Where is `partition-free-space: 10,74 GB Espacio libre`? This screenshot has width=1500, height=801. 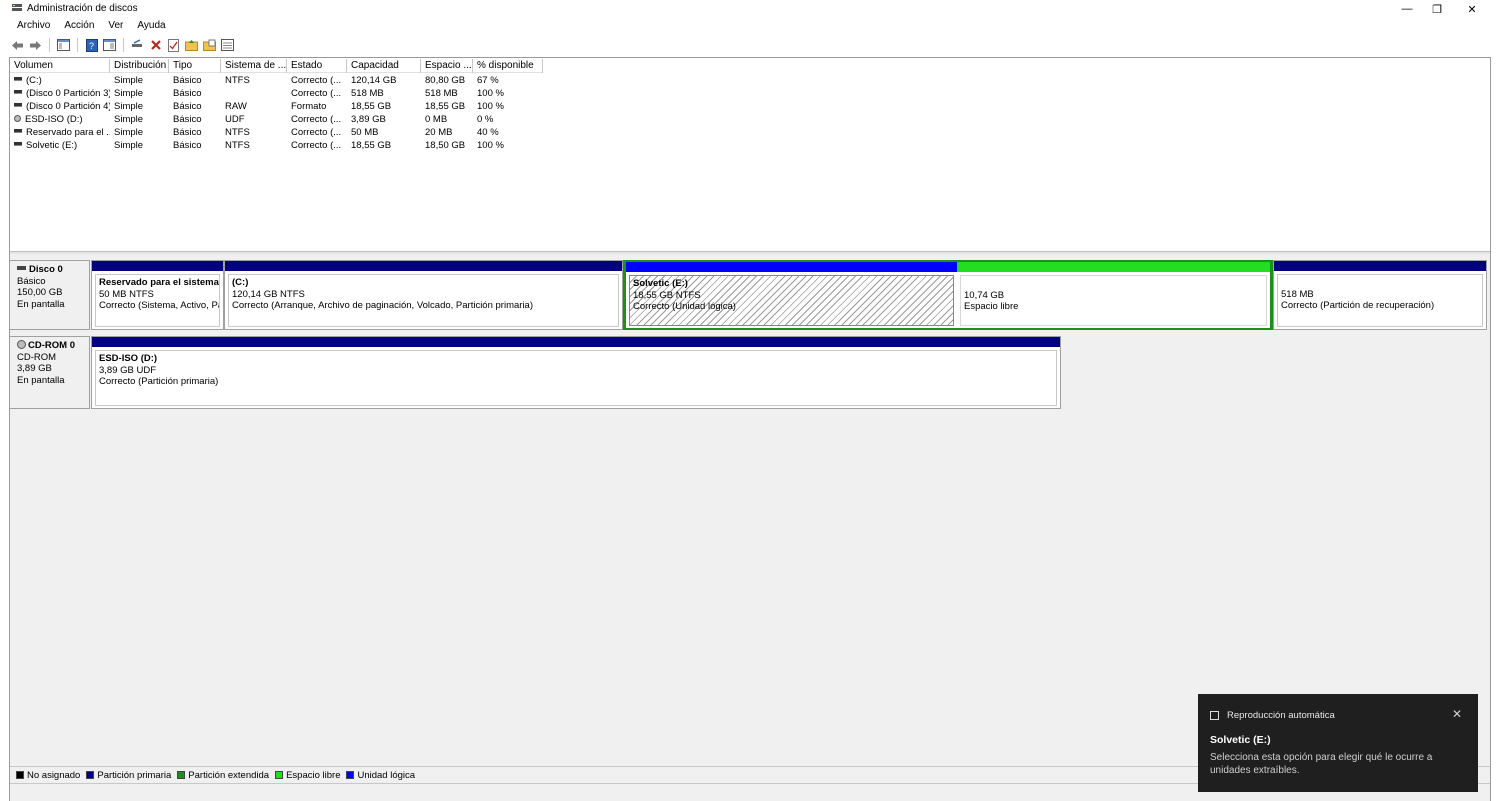 partition-free-space: 10,74 GB Espacio libre is located at coordinates (1113, 295).